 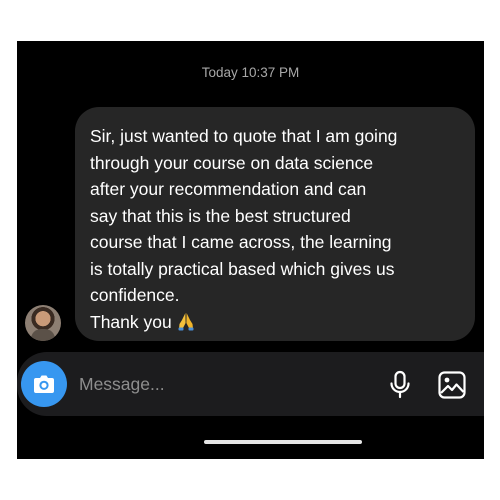 I want to click on message-timestamp: Today 10:37 PM, so click(x=250, y=72).